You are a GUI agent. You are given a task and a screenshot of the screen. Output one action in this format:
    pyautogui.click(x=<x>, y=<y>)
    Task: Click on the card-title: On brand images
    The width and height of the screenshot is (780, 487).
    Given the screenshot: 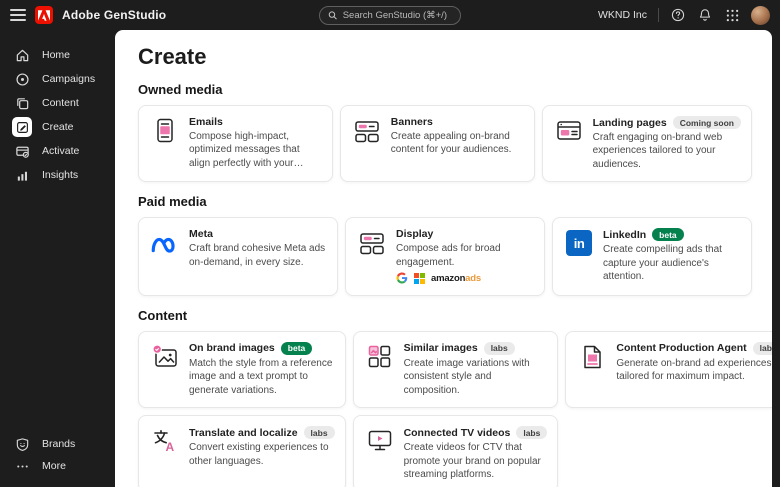 What is the action you would take?
    pyautogui.click(x=232, y=348)
    